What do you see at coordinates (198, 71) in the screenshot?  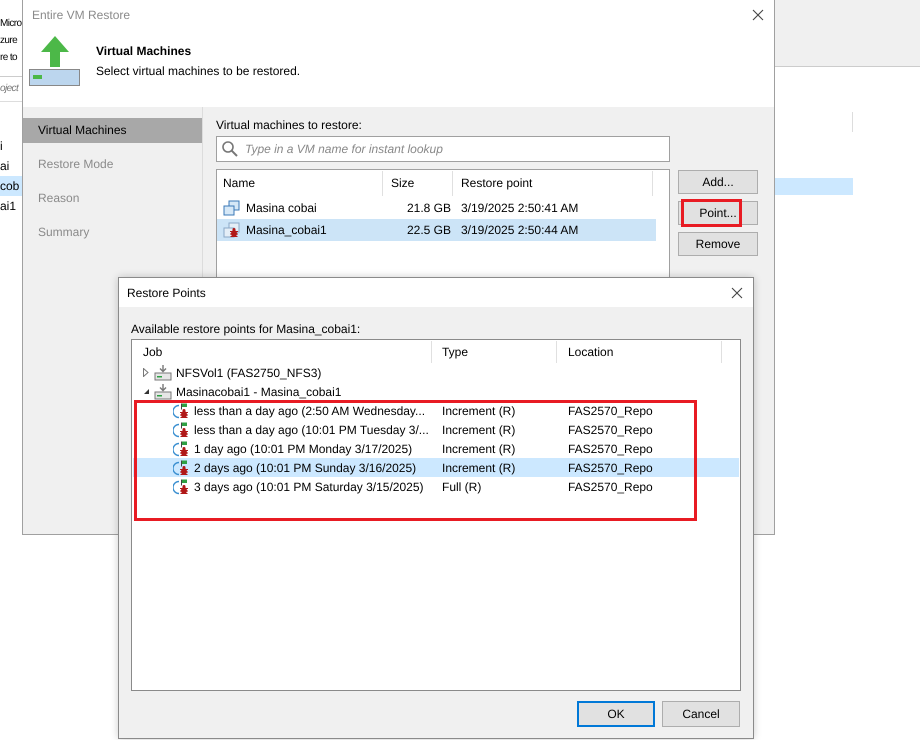 I see `page-subtitle: Select virtual machines to be restored.` at bounding box center [198, 71].